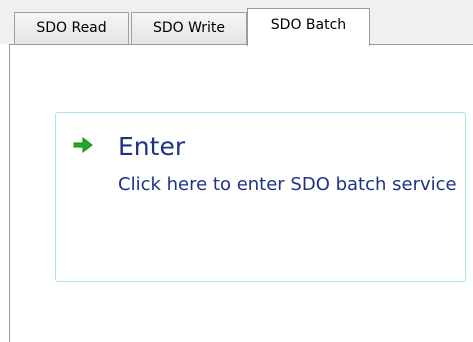  What do you see at coordinates (152, 146) in the screenshot?
I see `command-link-title: Enter` at bounding box center [152, 146].